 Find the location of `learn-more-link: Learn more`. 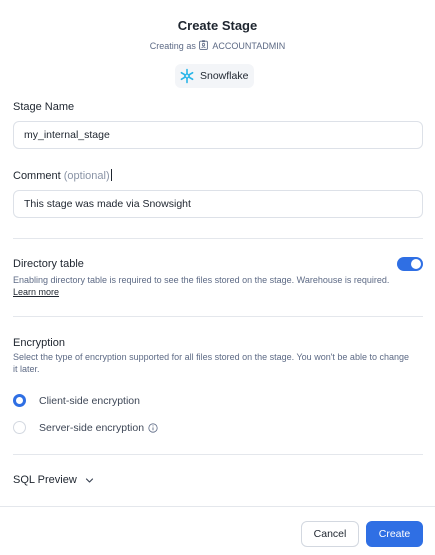

learn-more-link: Learn more is located at coordinates (36, 292).